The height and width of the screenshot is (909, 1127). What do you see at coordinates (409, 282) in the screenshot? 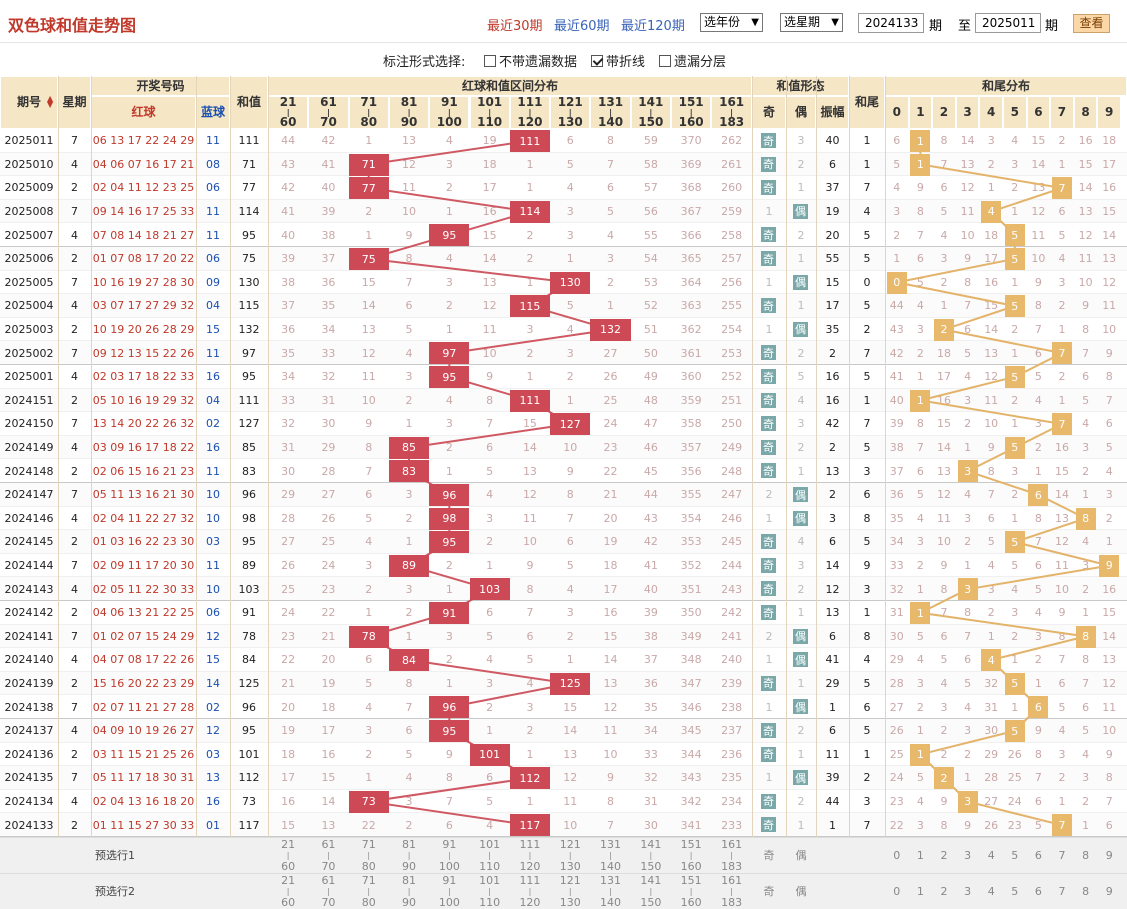
I see `zone-miss: 7` at bounding box center [409, 282].